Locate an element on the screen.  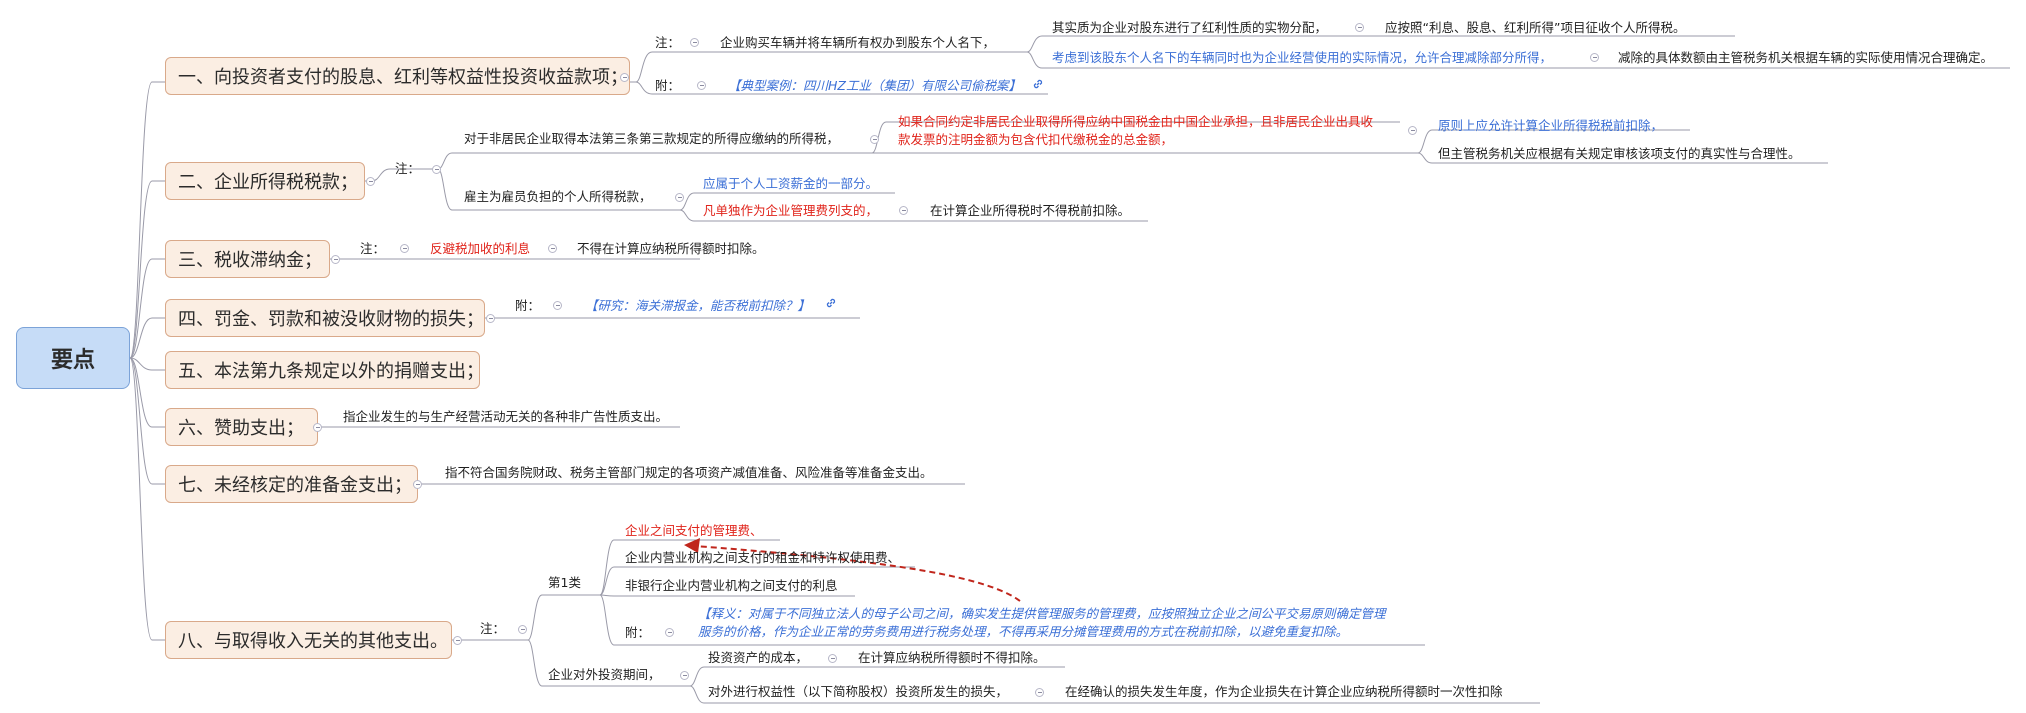
branch-reserves: 七、未经核定的准备金支出； is located at coordinates (291, 484).